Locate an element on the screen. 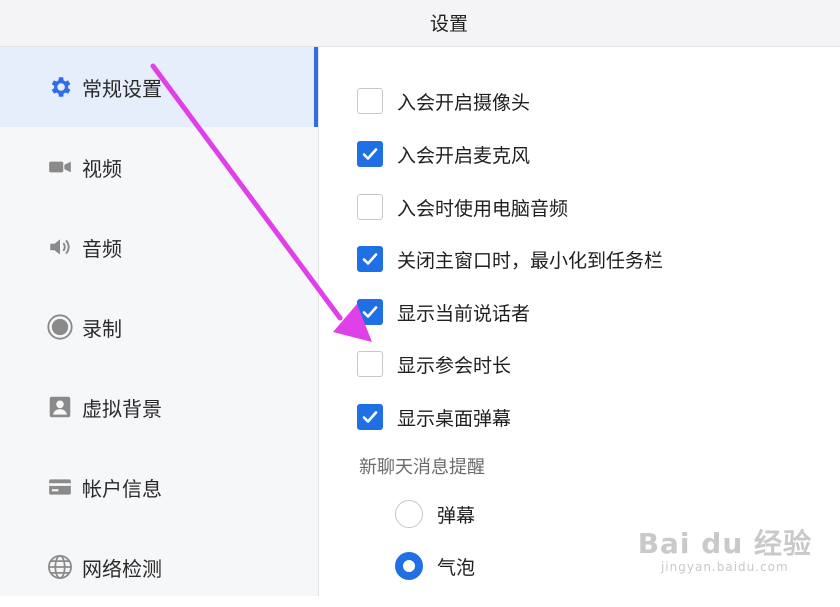 The image size is (840, 607). option-show-meeting-duration: 显示参会时长 is located at coordinates (434, 364).